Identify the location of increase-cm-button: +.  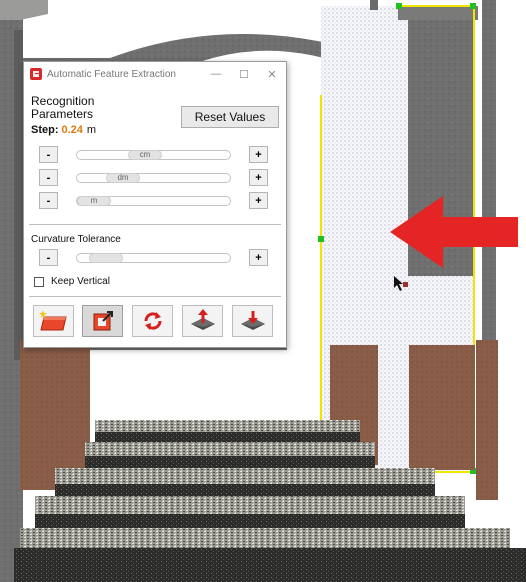
(258, 154).